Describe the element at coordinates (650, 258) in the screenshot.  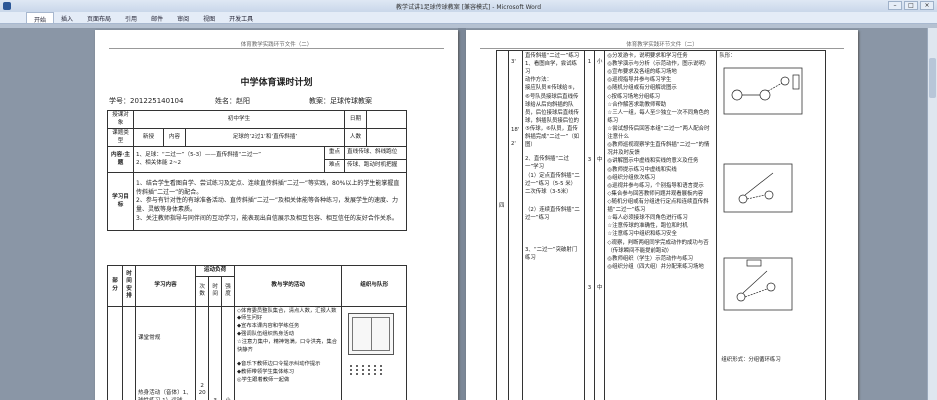
I see `rm-21: ◎教师组织（学生）示范动作与练习` at that location.